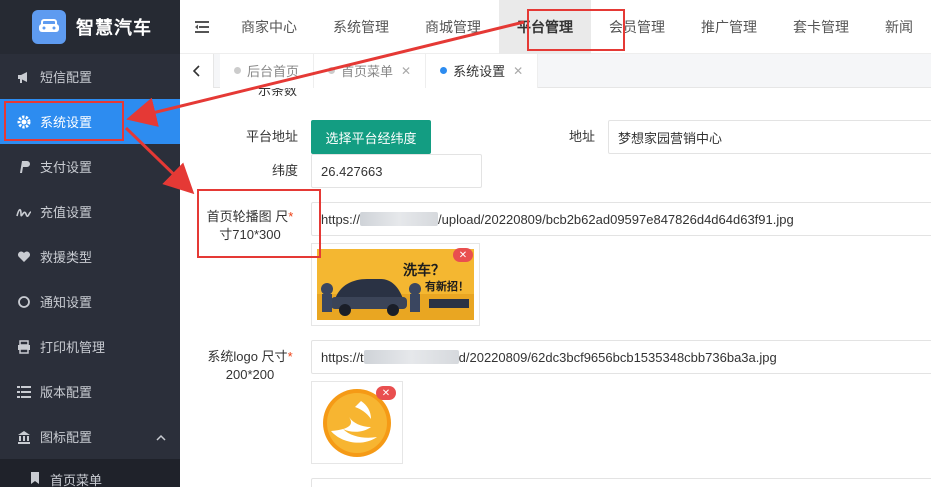  I want to click on sidebar-subitem-label: 首页菜单, so click(76, 479).